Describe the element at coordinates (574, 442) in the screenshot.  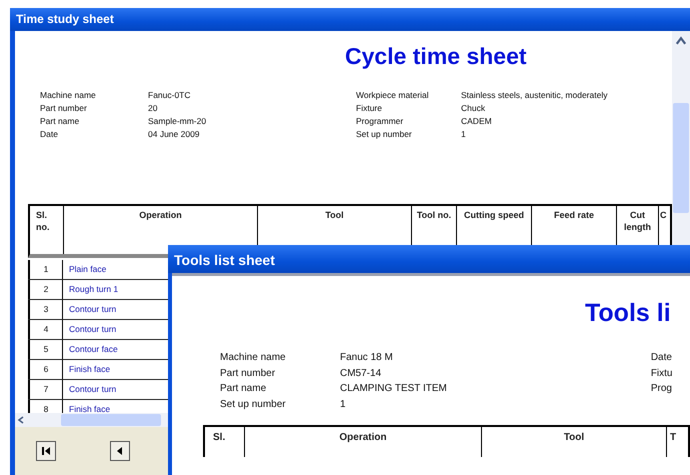
I see `column-header: Tool` at that location.